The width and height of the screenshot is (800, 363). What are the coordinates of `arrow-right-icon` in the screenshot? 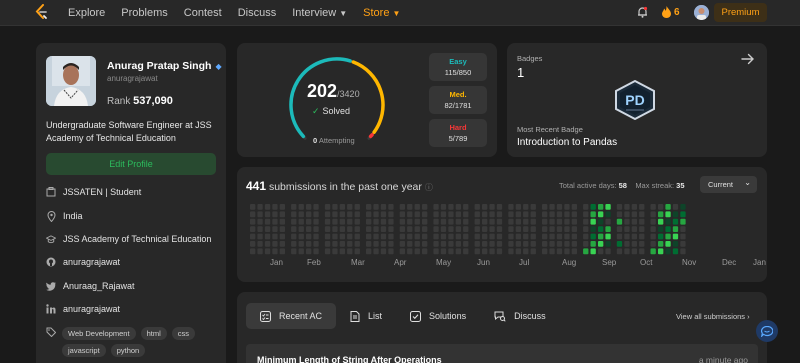 It's located at (748, 59).